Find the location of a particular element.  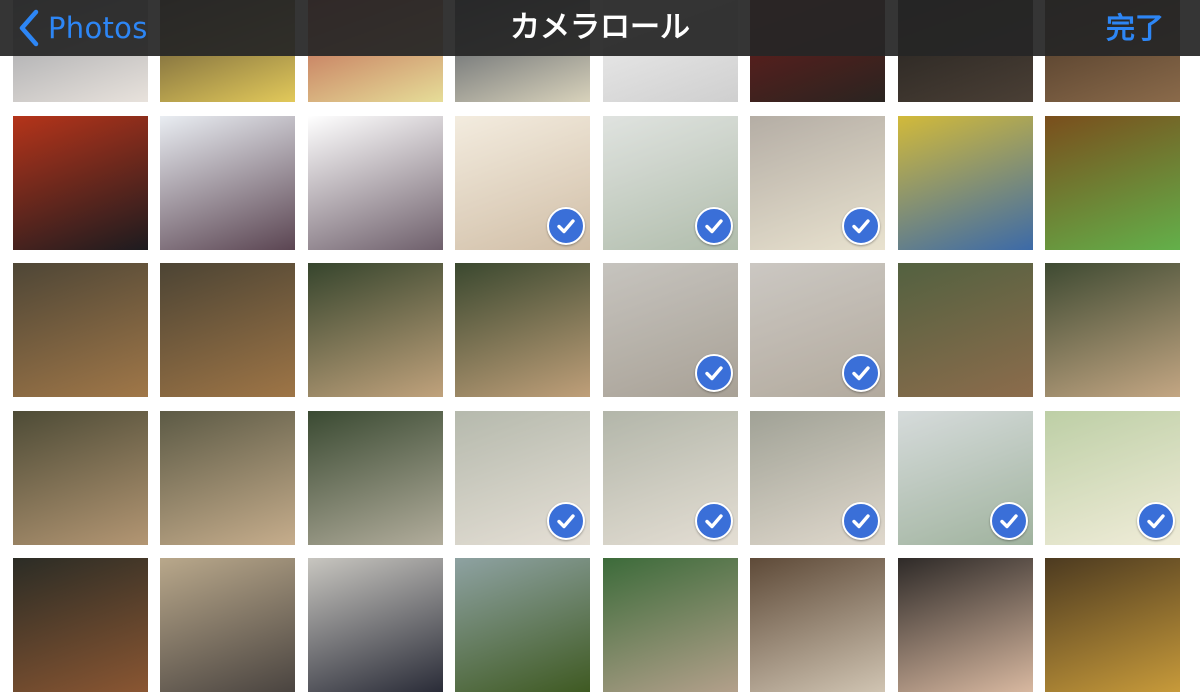

photo-thumbnail-woman-monkey is located at coordinates (965, 625).